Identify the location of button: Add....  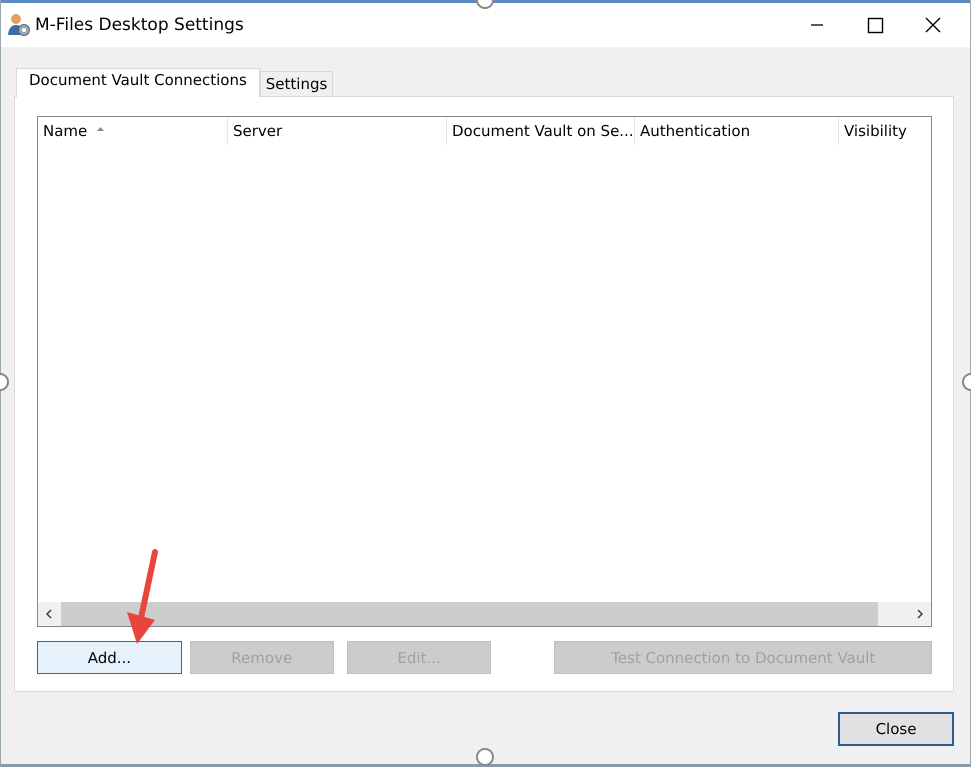
(109, 657).